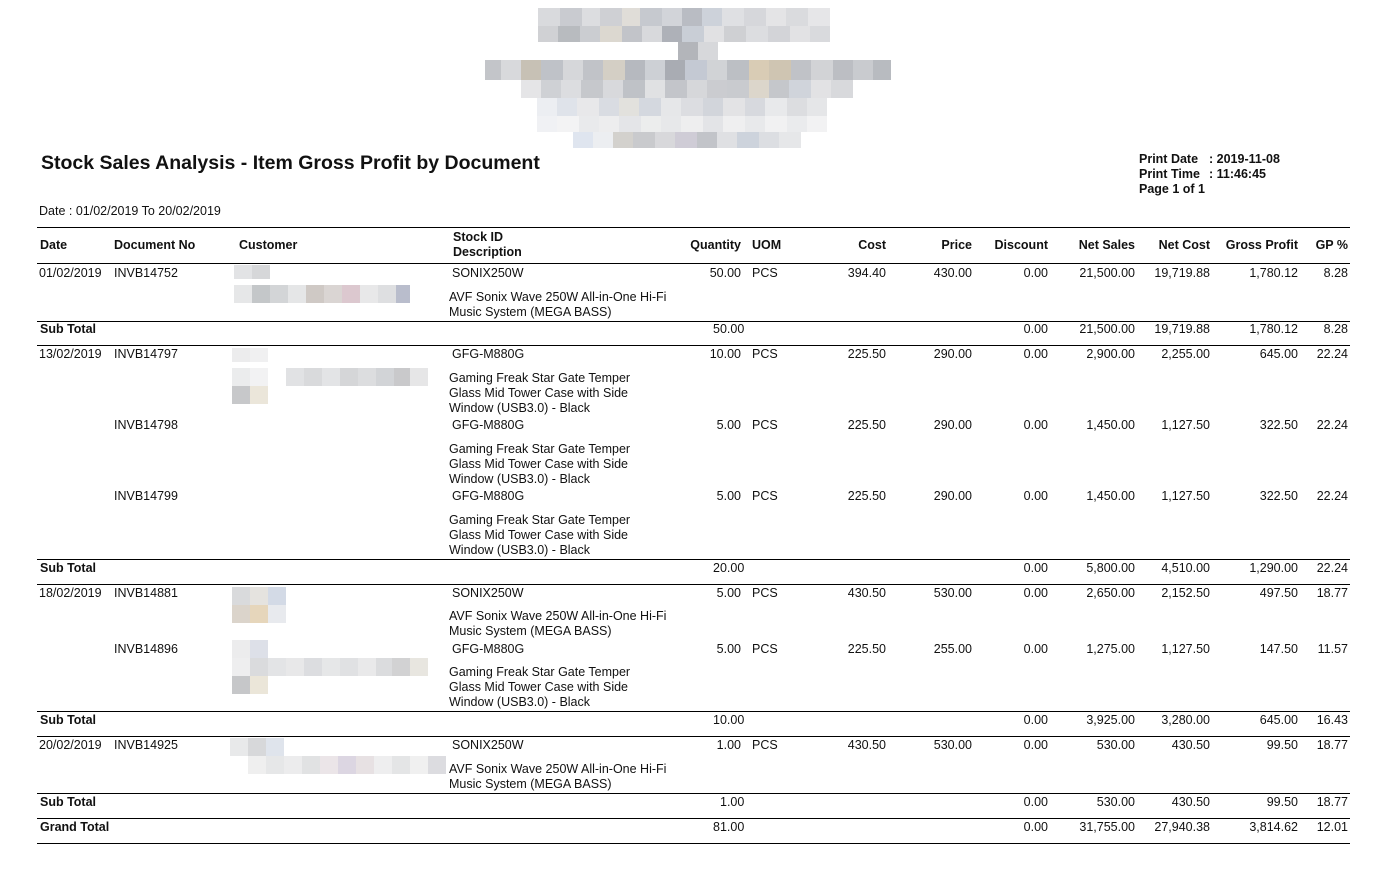 The height and width of the screenshot is (871, 1395). Describe the element at coordinates (478, 237) in the screenshot. I see `col-stock-id: Stock ID` at that location.